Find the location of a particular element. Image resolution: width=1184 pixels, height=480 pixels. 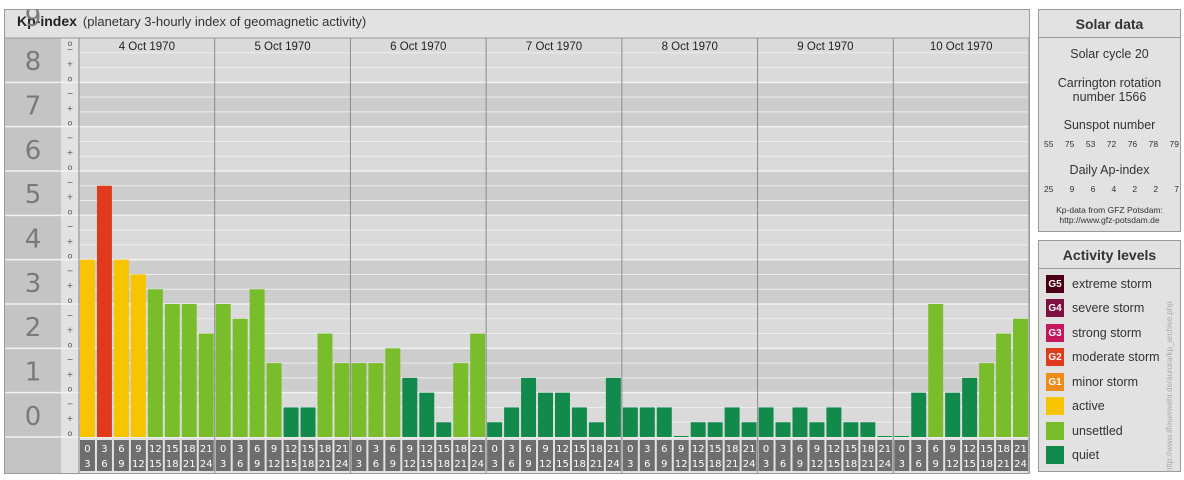

legend-label: extreme storm is located at coordinates (1112, 284).